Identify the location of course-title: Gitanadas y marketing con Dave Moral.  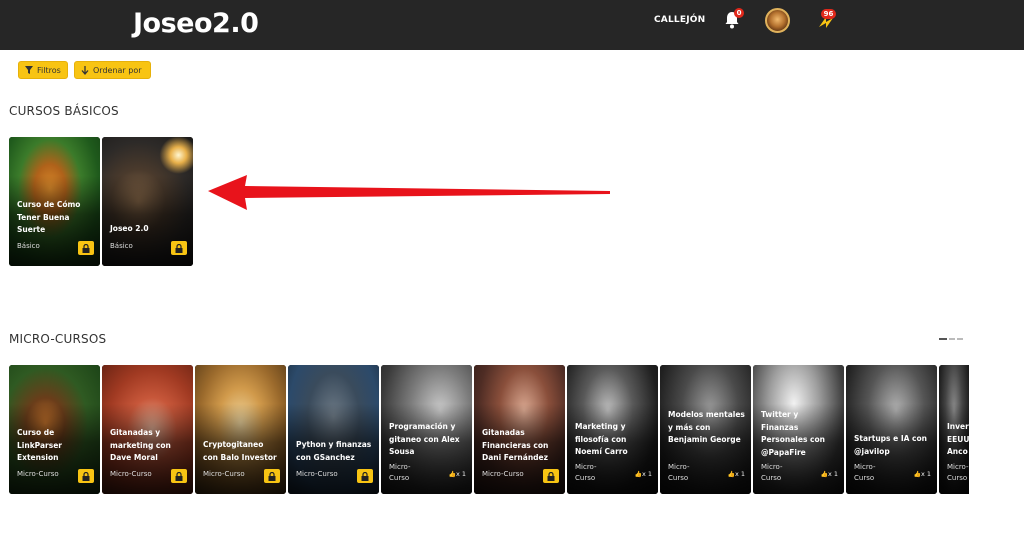
(140, 445).